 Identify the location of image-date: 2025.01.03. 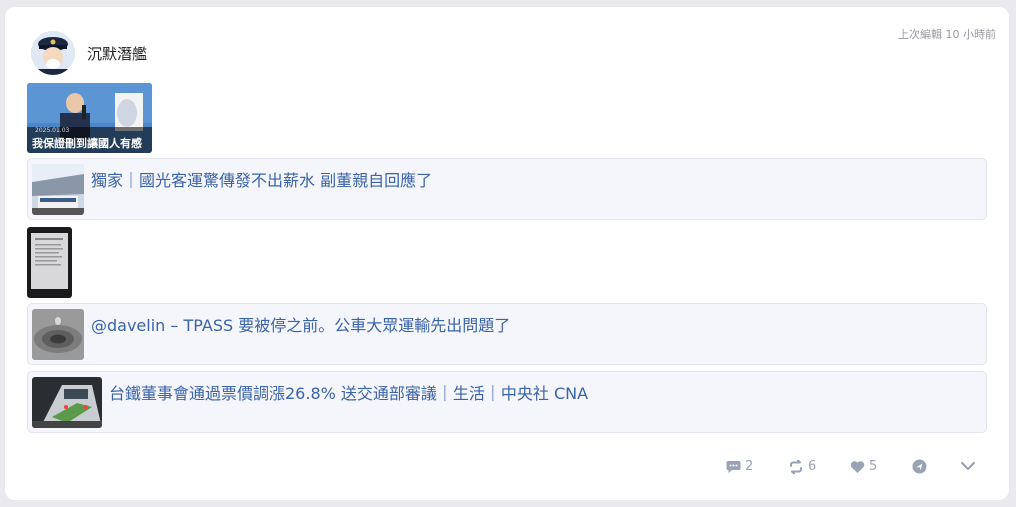
(52, 130).